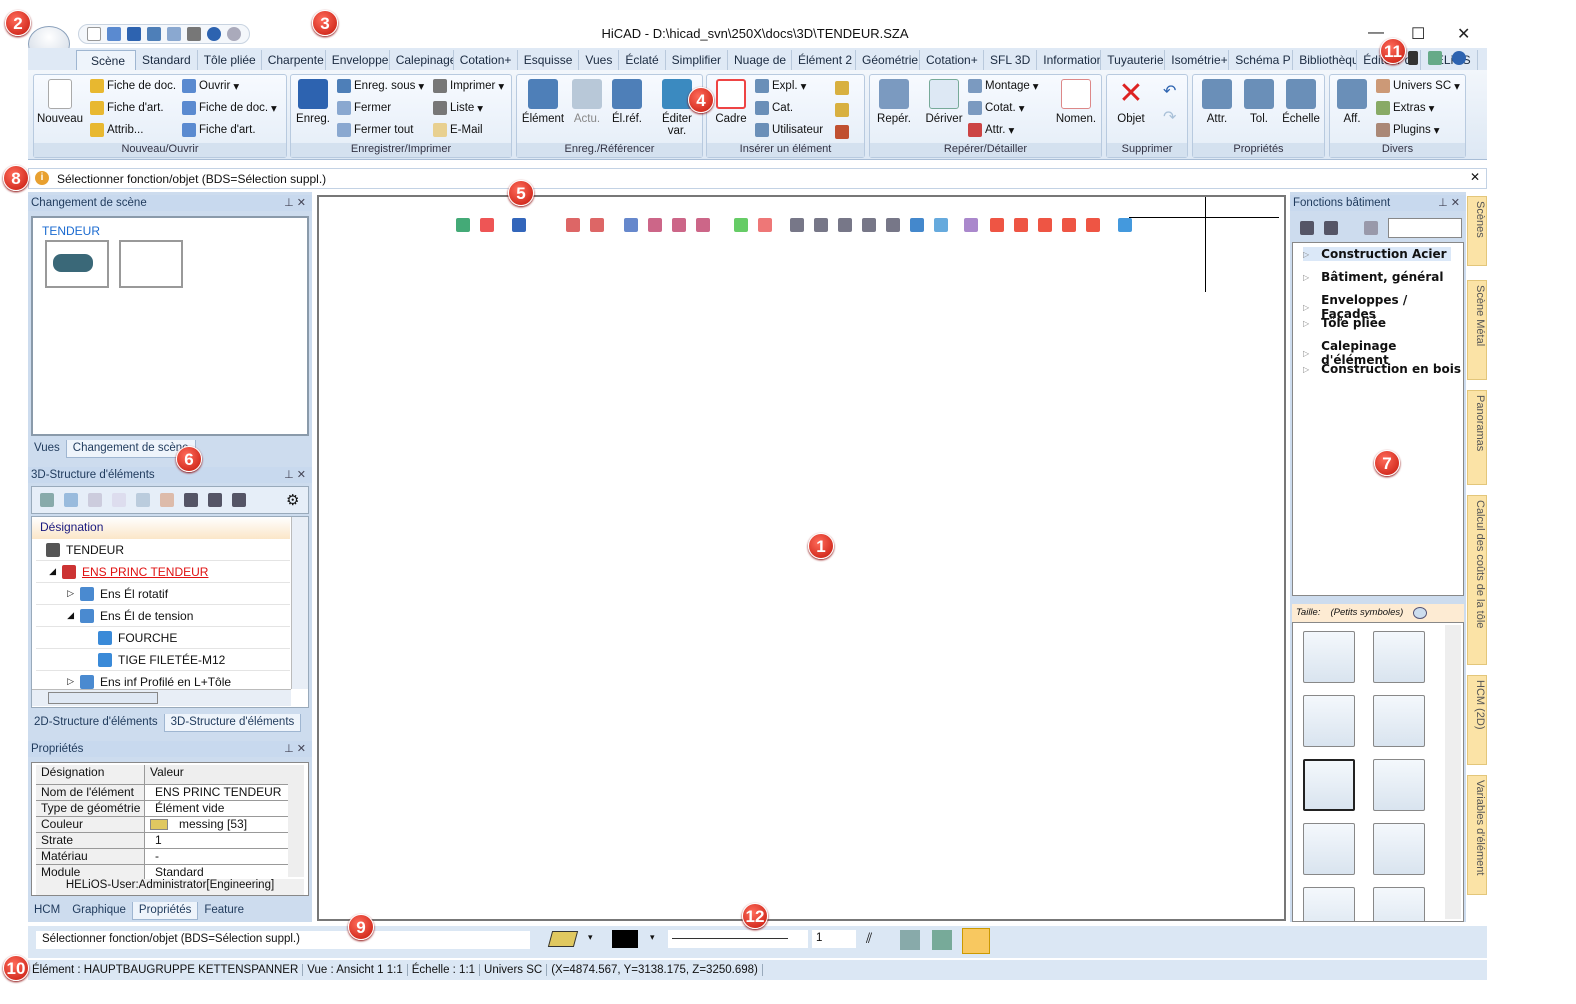 The width and height of the screenshot is (1576, 1004). What do you see at coordinates (1453, 772) in the screenshot?
I see `gallery-scrollbar` at bounding box center [1453, 772].